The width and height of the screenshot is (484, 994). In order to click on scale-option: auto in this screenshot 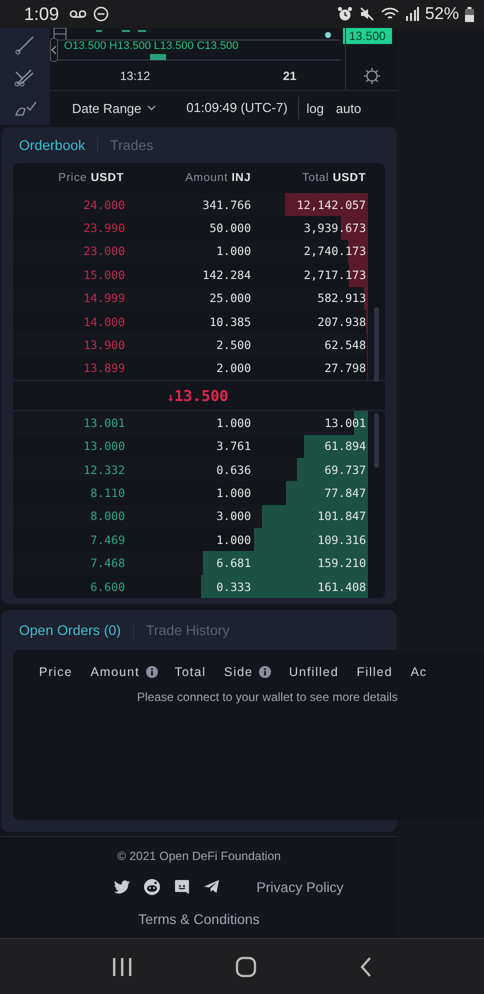, I will do `click(349, 108)`.